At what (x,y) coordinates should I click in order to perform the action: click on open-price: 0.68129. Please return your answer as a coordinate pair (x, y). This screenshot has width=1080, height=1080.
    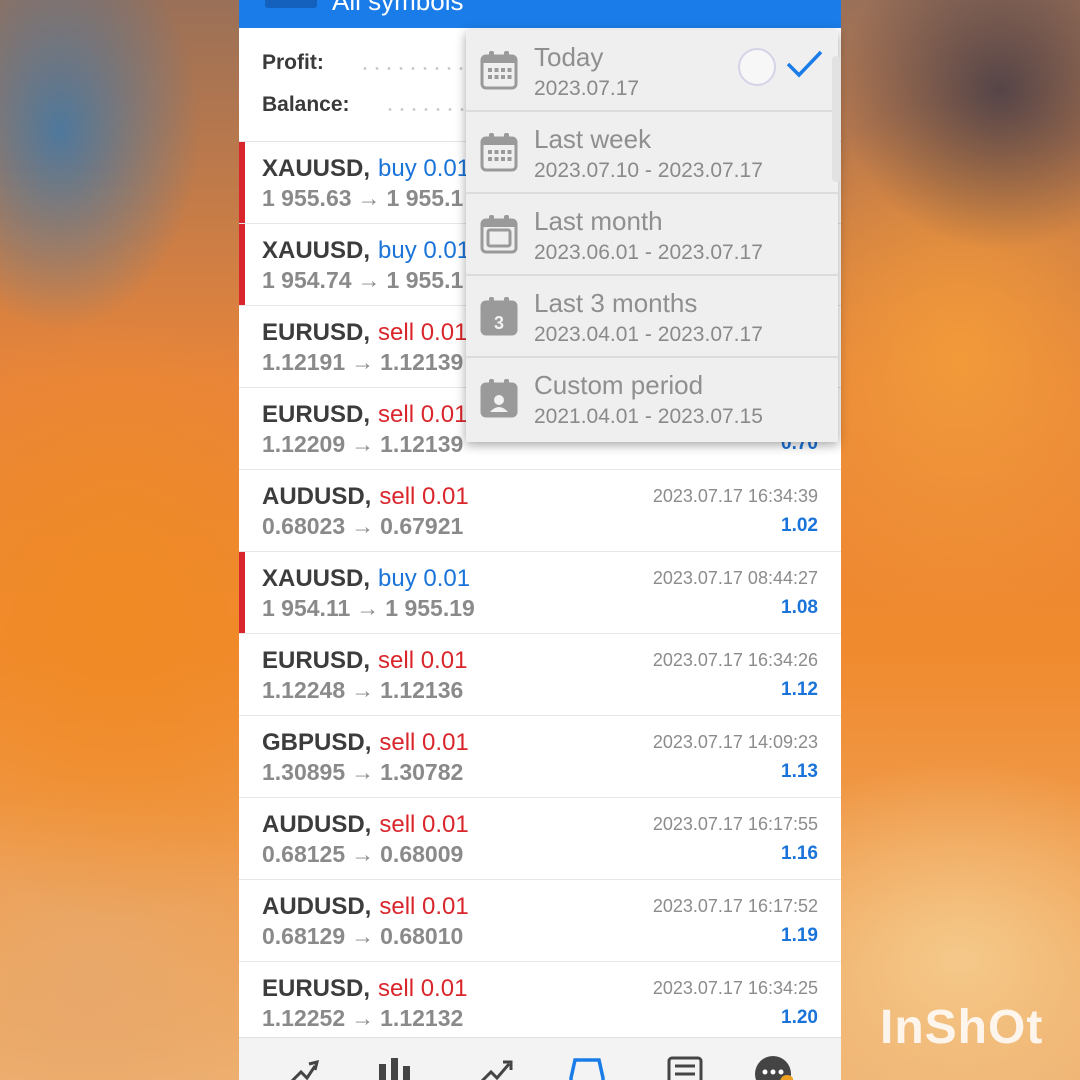
    Looking at the image, I should click on (304, 936).